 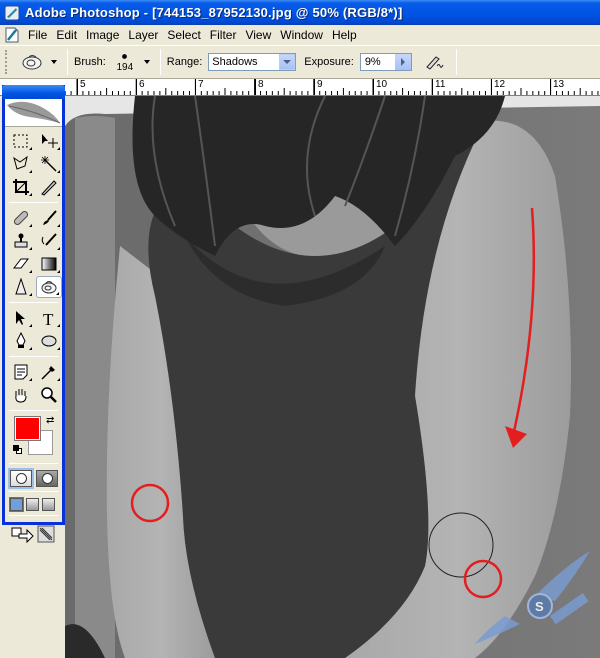 I want to click on menu-filter: Filter, so click(x=225, y=35).